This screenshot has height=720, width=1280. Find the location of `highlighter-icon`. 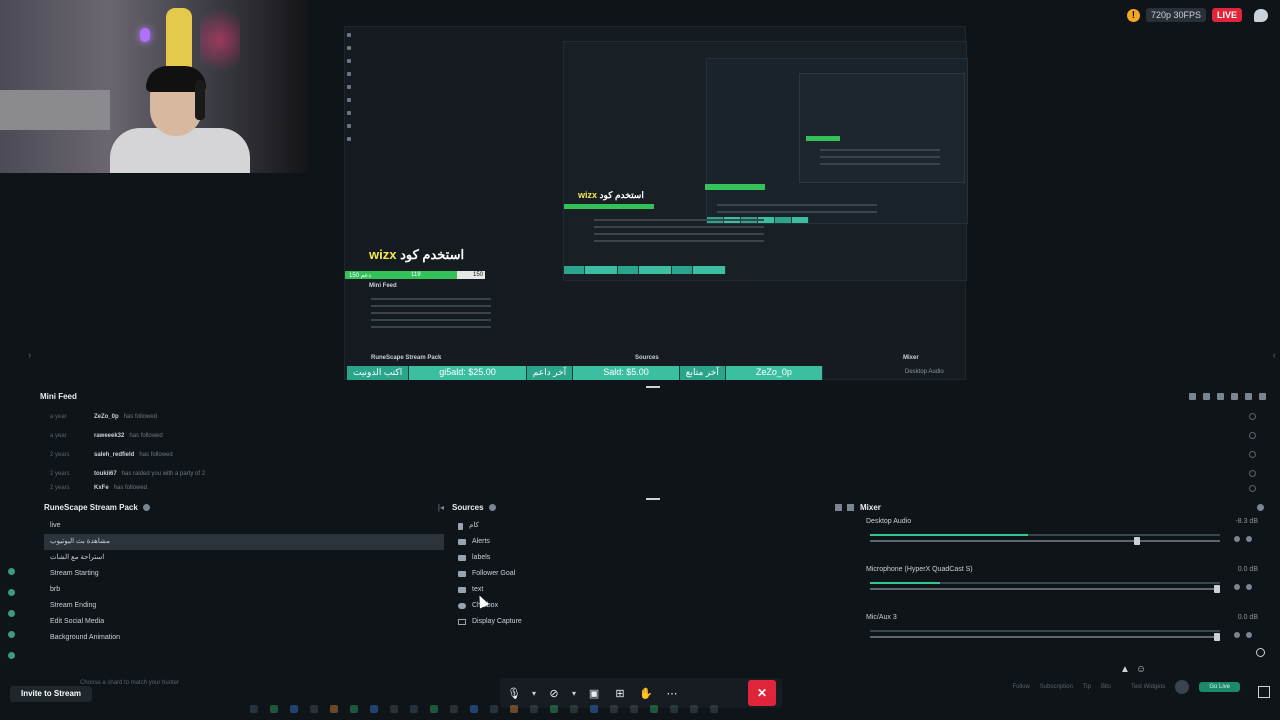

highlighter-icon is located at coordinates (11, 634).